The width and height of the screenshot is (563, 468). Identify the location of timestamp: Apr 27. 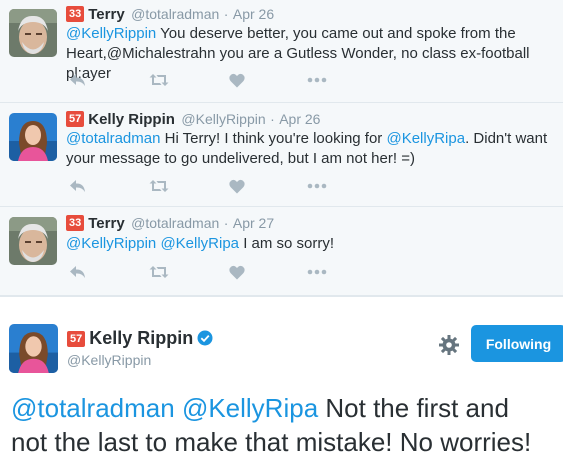
(253, 223).